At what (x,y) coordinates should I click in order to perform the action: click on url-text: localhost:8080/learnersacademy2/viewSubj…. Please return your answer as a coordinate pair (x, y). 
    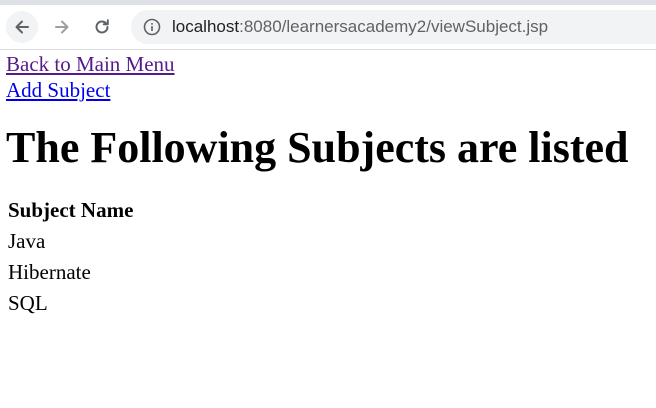
    Looking at the image, I should click on (360, 27).